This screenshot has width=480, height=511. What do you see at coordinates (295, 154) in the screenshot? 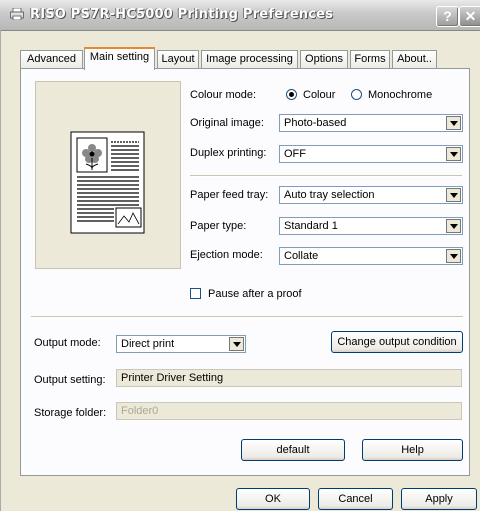
I see `duplex-printing-value: OFF` at bounding box center [295, 154].